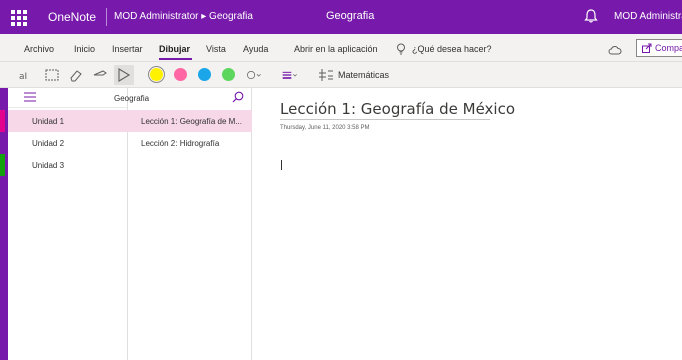  Describe the element at coordinates (385, 119) in the screenshot. I see `title-underline` at that location.